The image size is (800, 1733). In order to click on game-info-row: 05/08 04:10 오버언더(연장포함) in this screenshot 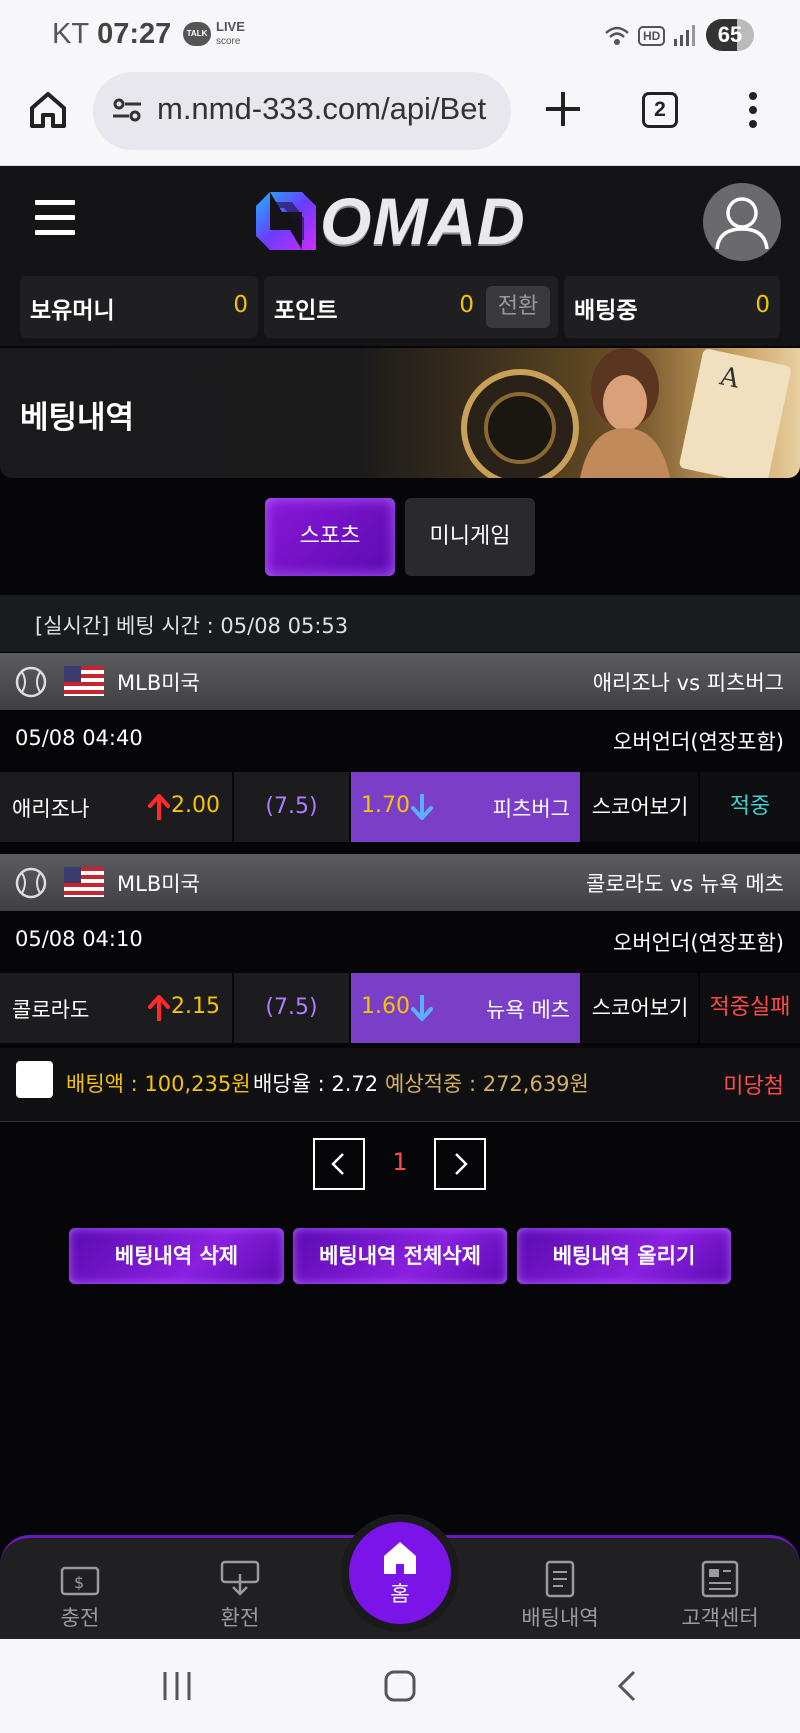, I will do `click(400, 941)`.